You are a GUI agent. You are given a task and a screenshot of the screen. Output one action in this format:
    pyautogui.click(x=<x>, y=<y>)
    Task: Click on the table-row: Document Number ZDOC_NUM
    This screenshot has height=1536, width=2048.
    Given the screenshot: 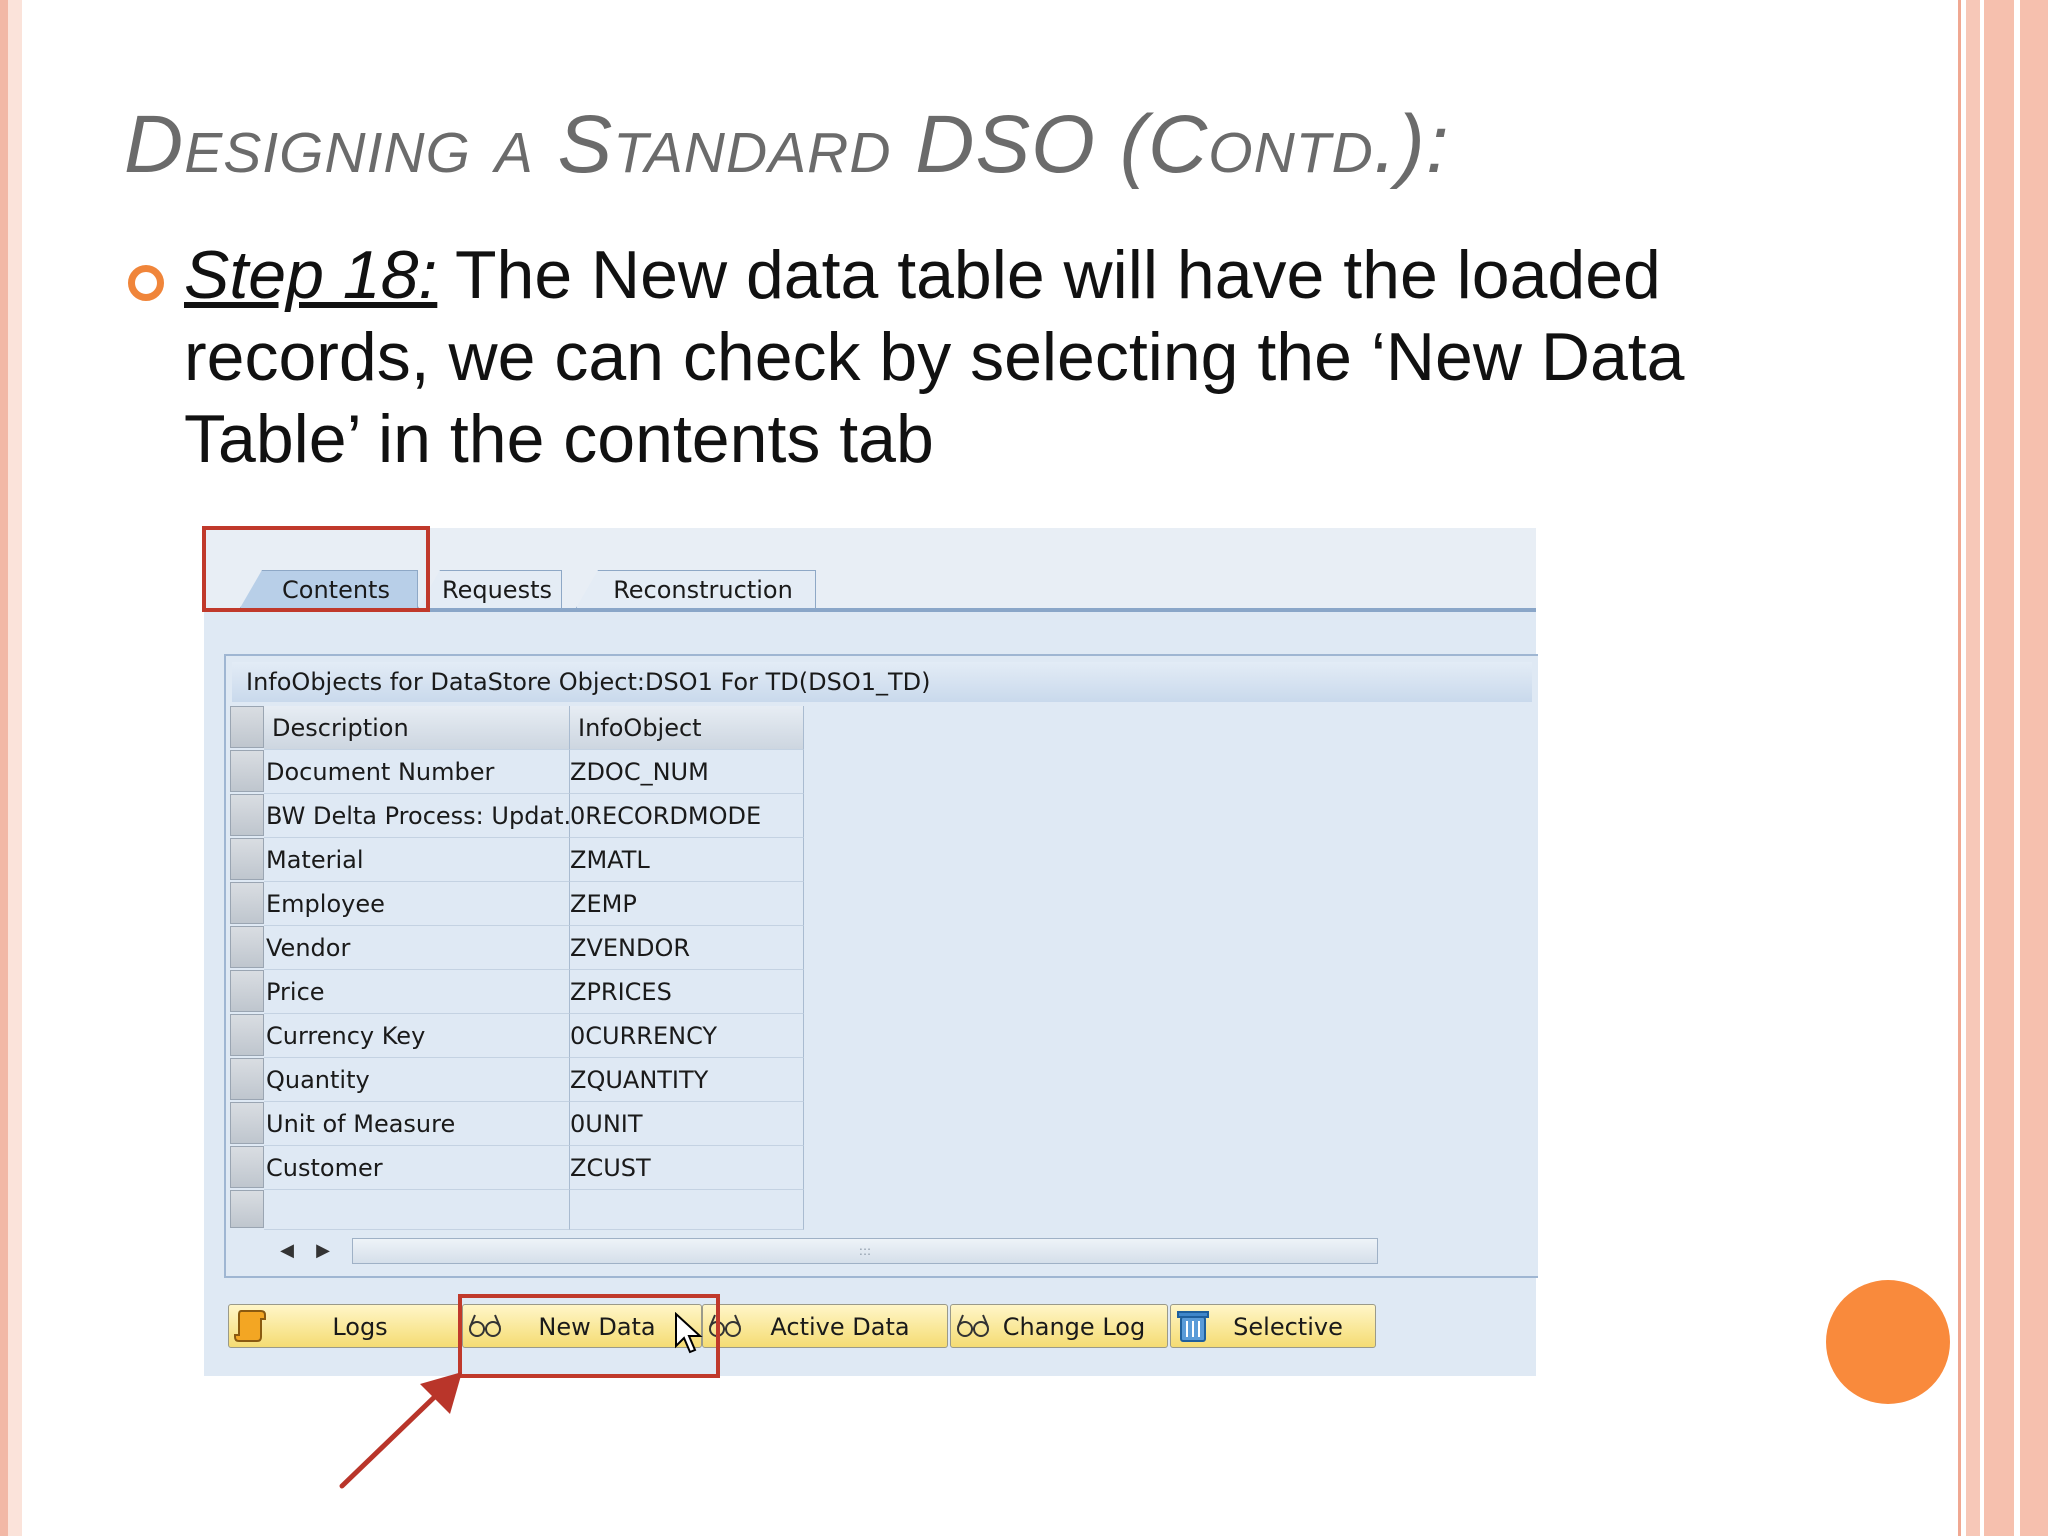 What is the action you would take?
    pyautogui.click(x=517, y=772)
    